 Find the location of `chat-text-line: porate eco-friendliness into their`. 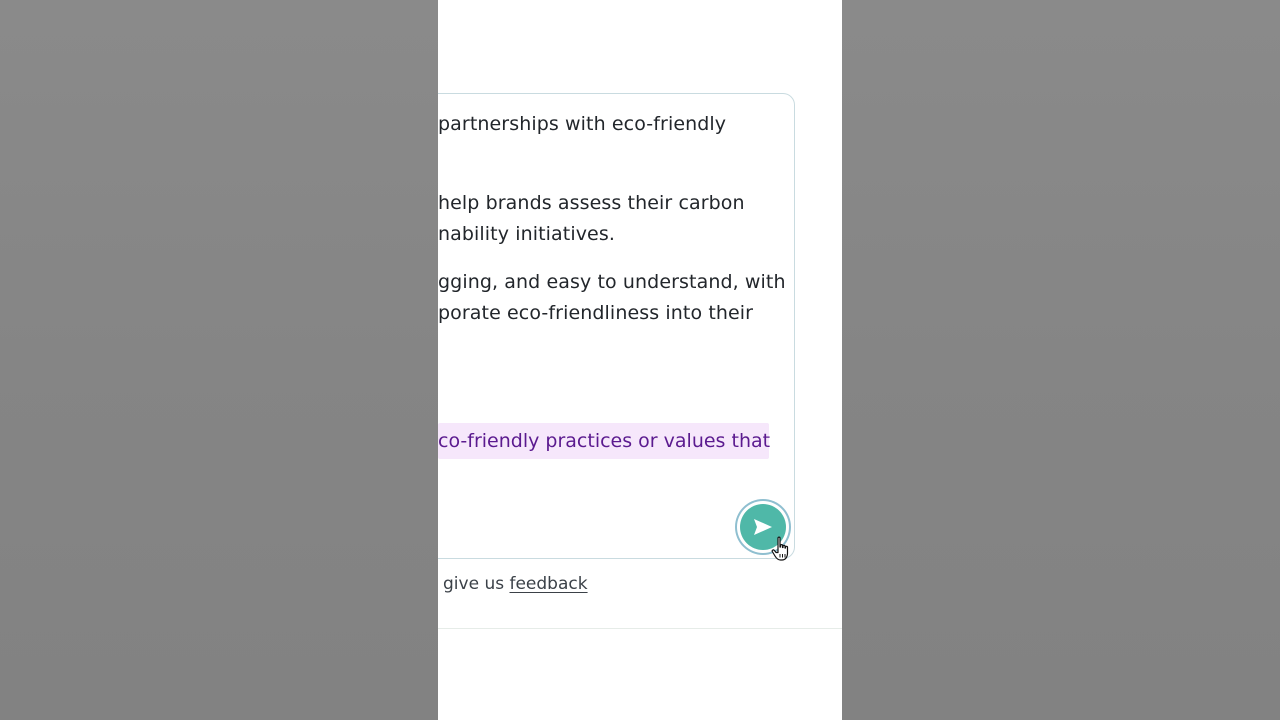

chat-text-line: porate eco-friendliness into their is located at coordinates (596, 313).